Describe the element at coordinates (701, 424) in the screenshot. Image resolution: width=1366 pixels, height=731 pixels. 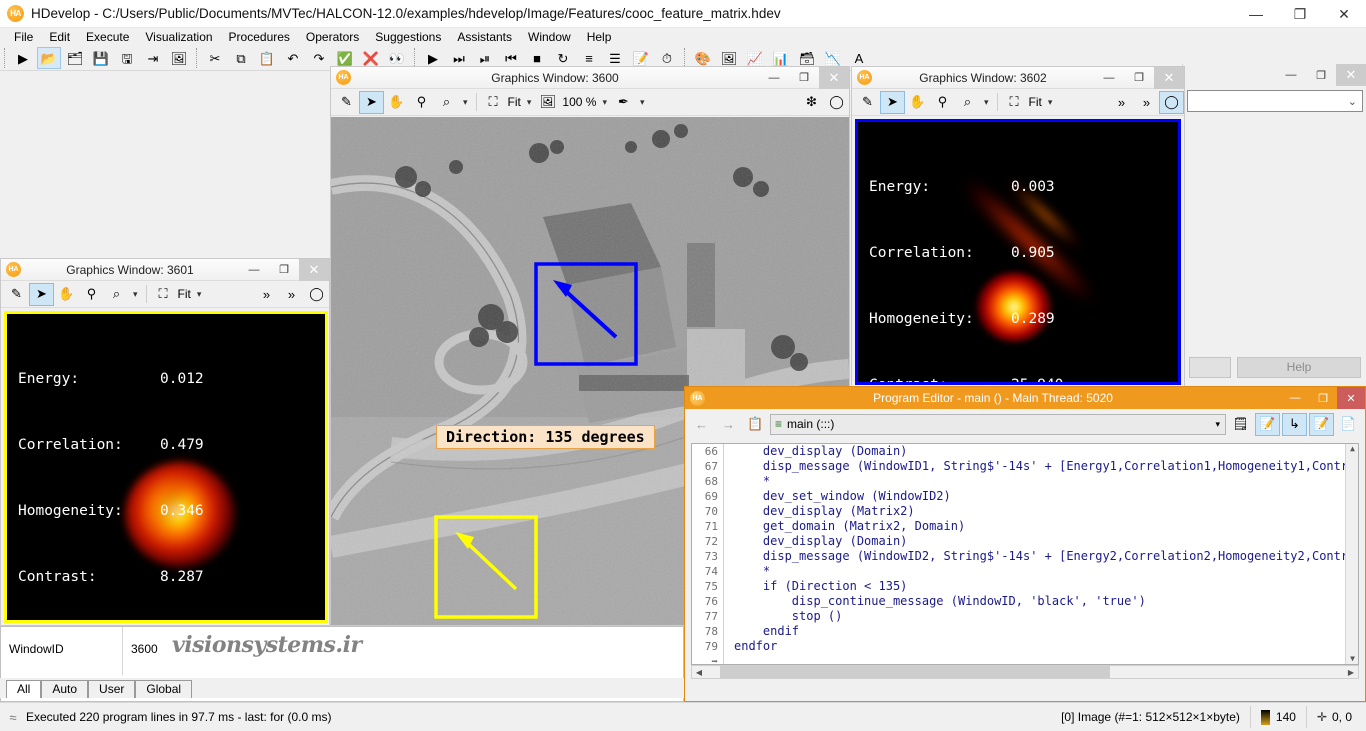
I see `back-arrow-icon: ←` at that location.